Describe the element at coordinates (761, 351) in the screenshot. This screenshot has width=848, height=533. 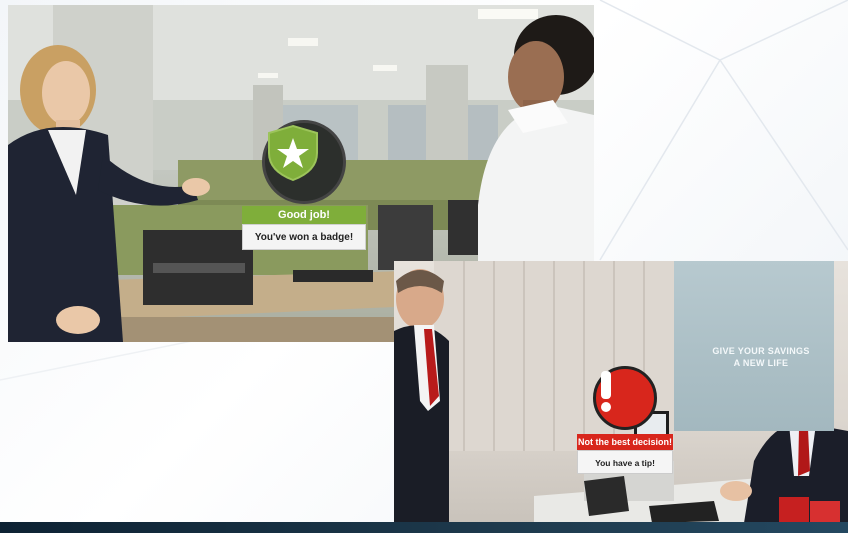
I see `poster-line-1: GIVE YOUR SAVINGS` at that location.